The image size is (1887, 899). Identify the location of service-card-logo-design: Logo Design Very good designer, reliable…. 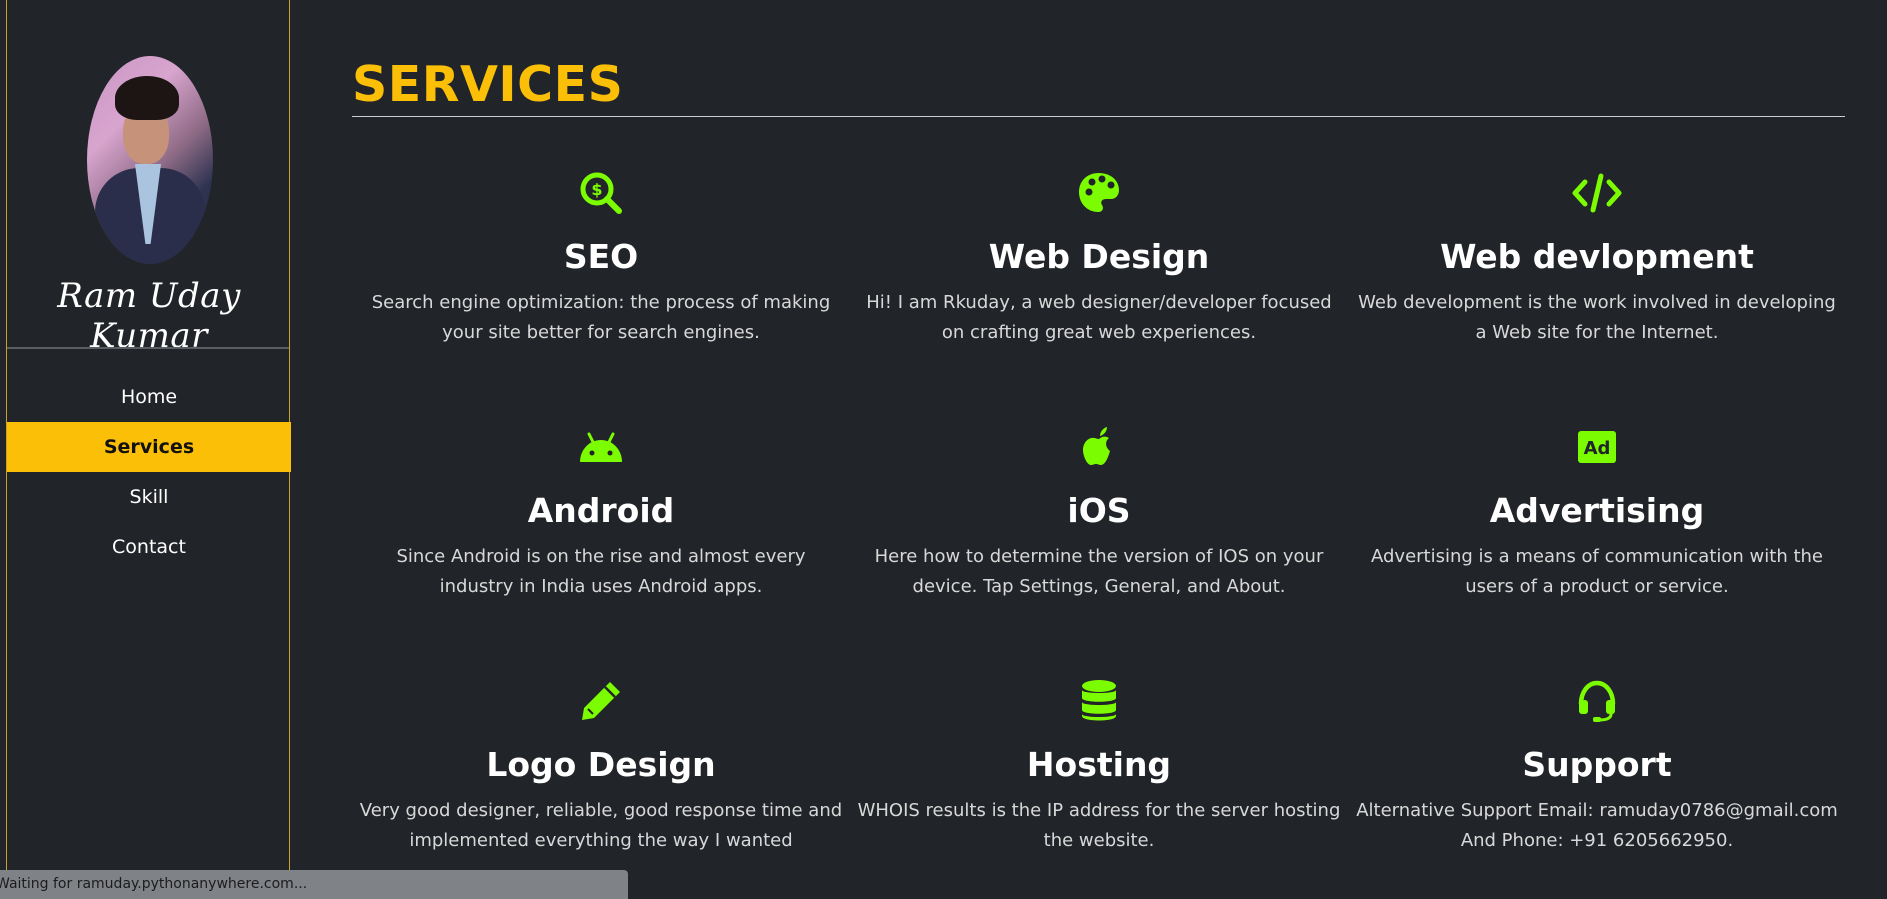
(601, 767).